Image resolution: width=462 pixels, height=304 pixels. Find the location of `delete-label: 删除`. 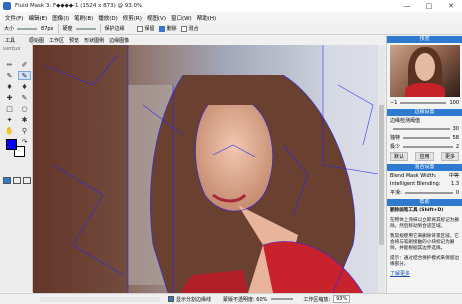

delete-label: 删除 is located at coordinates (171, 29).